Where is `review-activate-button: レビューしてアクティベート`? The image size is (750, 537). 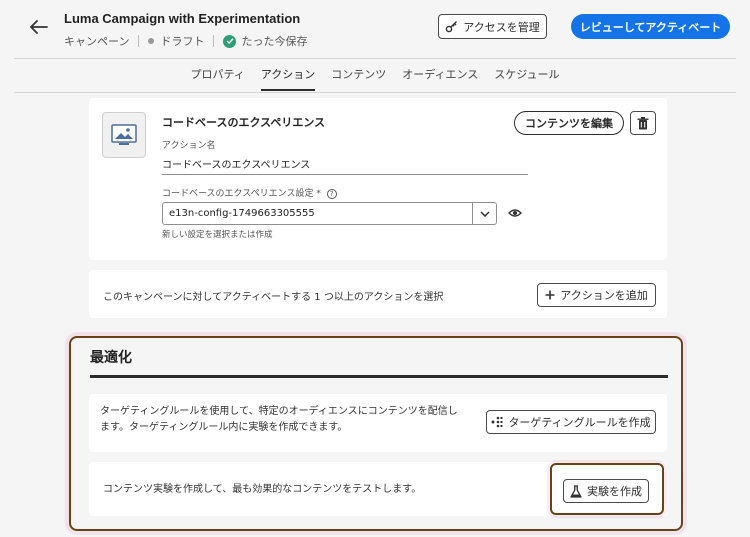 review-activate-button: レビューしてアクティベート is located at coordinates (650, 26).